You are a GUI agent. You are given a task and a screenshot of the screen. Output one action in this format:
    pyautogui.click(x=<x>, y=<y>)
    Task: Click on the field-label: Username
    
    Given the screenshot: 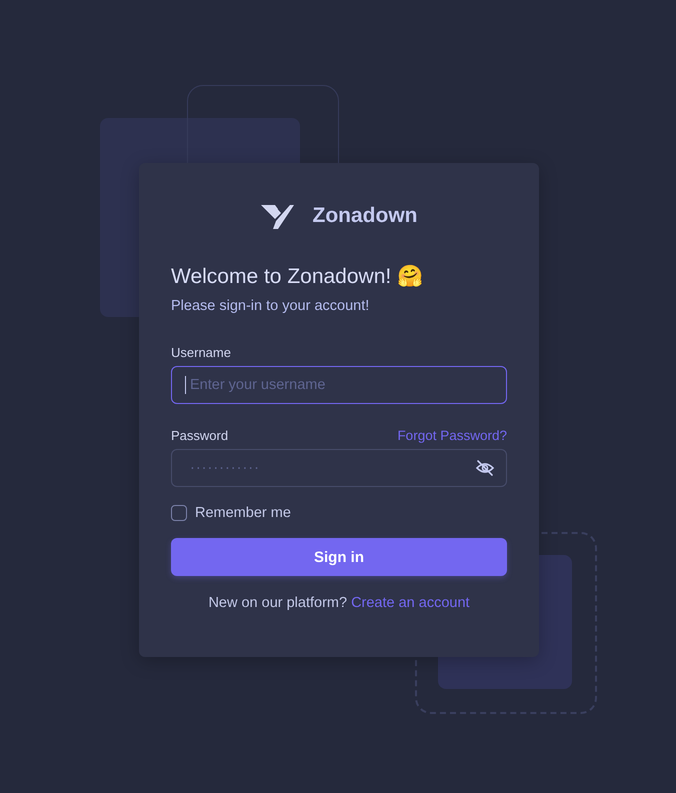 What is the action you would take?
    pyautogui.click(x=201, y=352)
    